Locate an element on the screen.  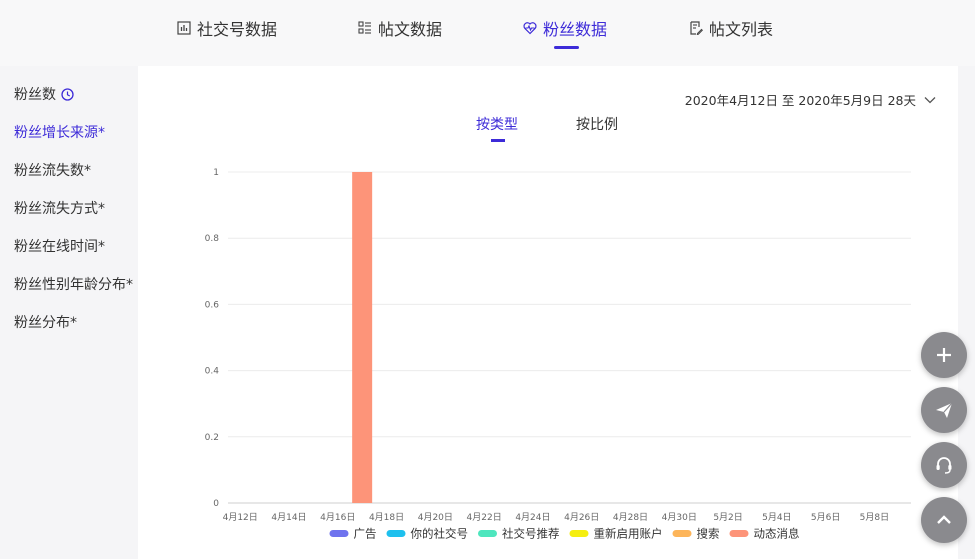
active-tab-indicator is located at coordinates (566, 47).